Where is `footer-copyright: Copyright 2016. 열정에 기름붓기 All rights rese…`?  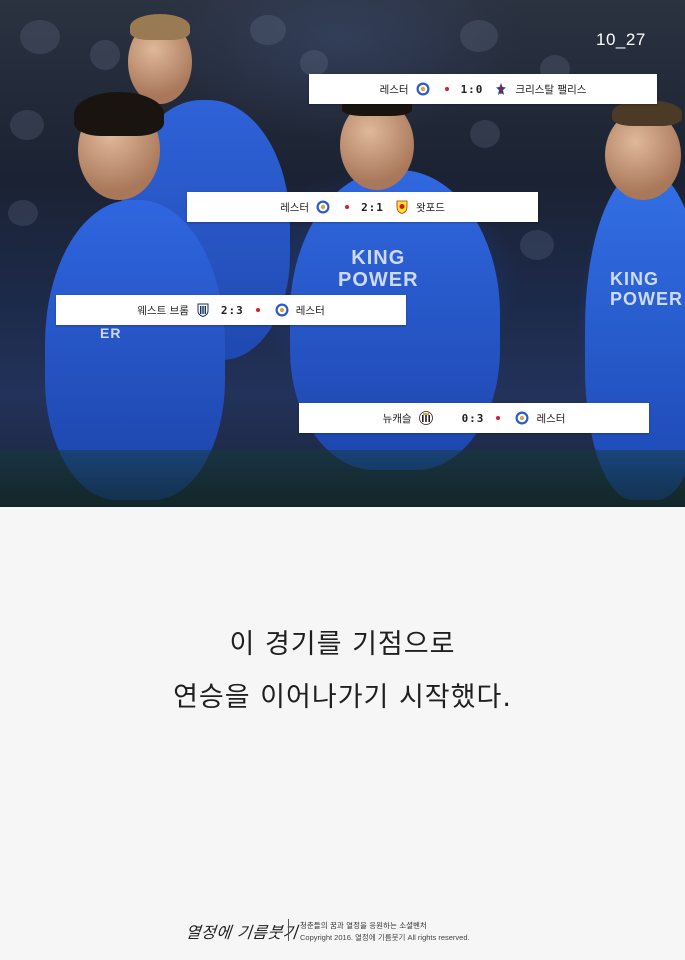 footer-copyright: Copyright 2016. 열정에 기름붓기 All rights rese… is located at coordinates (385, 937).